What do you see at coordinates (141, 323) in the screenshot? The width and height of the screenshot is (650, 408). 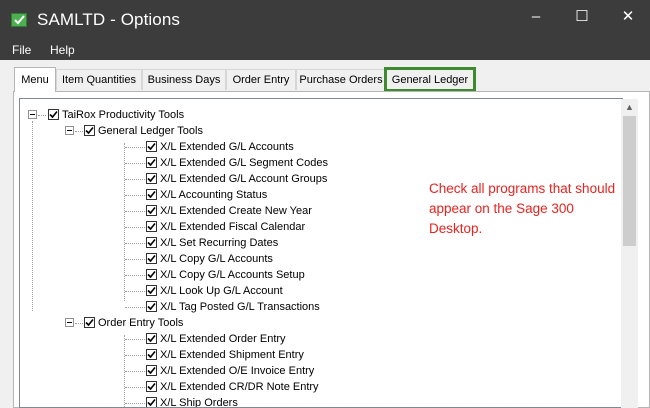 I see `tree-group-label: Order Entry Tools` at bounding box center [141, 323].